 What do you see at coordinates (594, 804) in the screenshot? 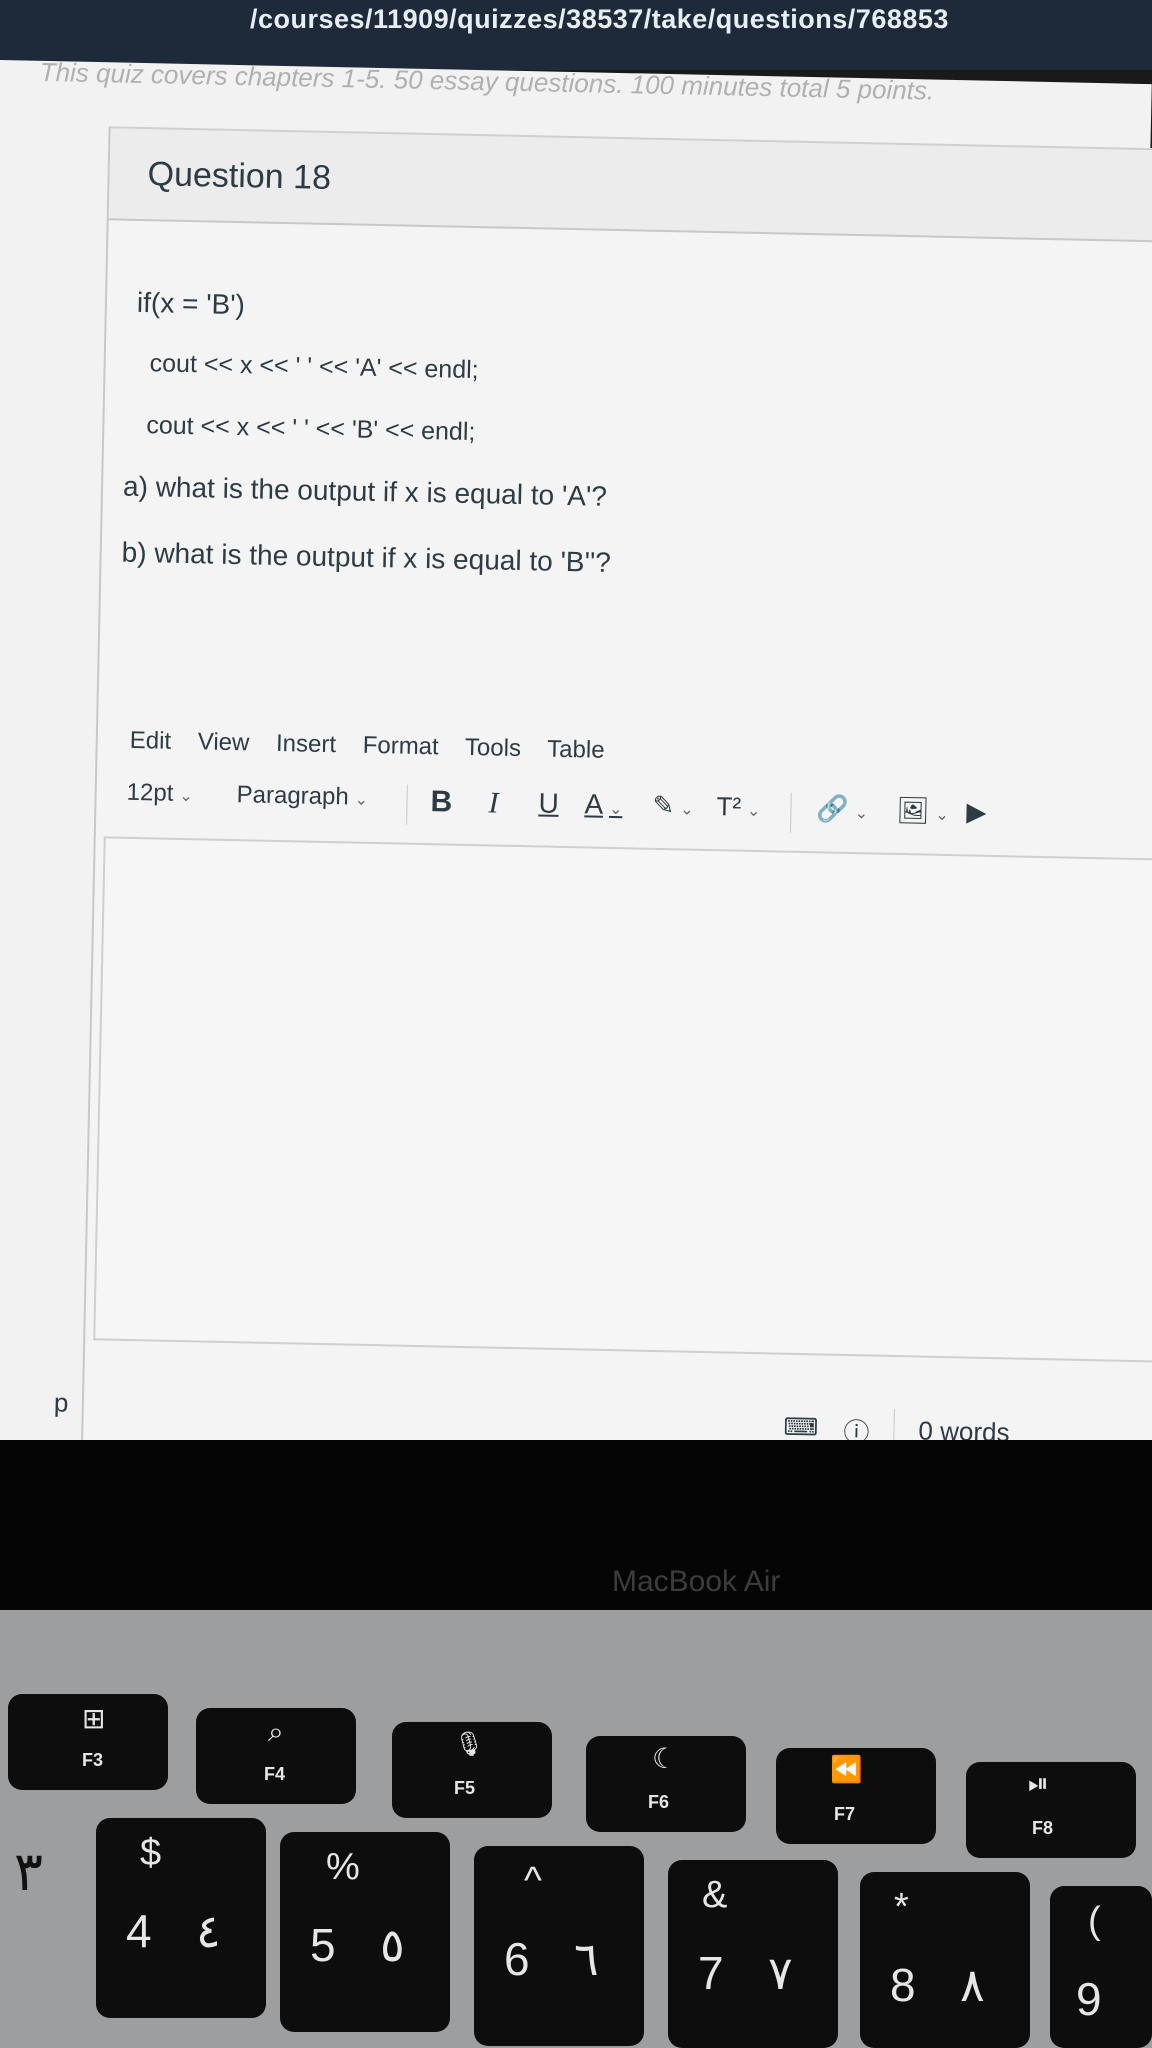
I see `text-color-label: A` at bounding box center [594, 804].